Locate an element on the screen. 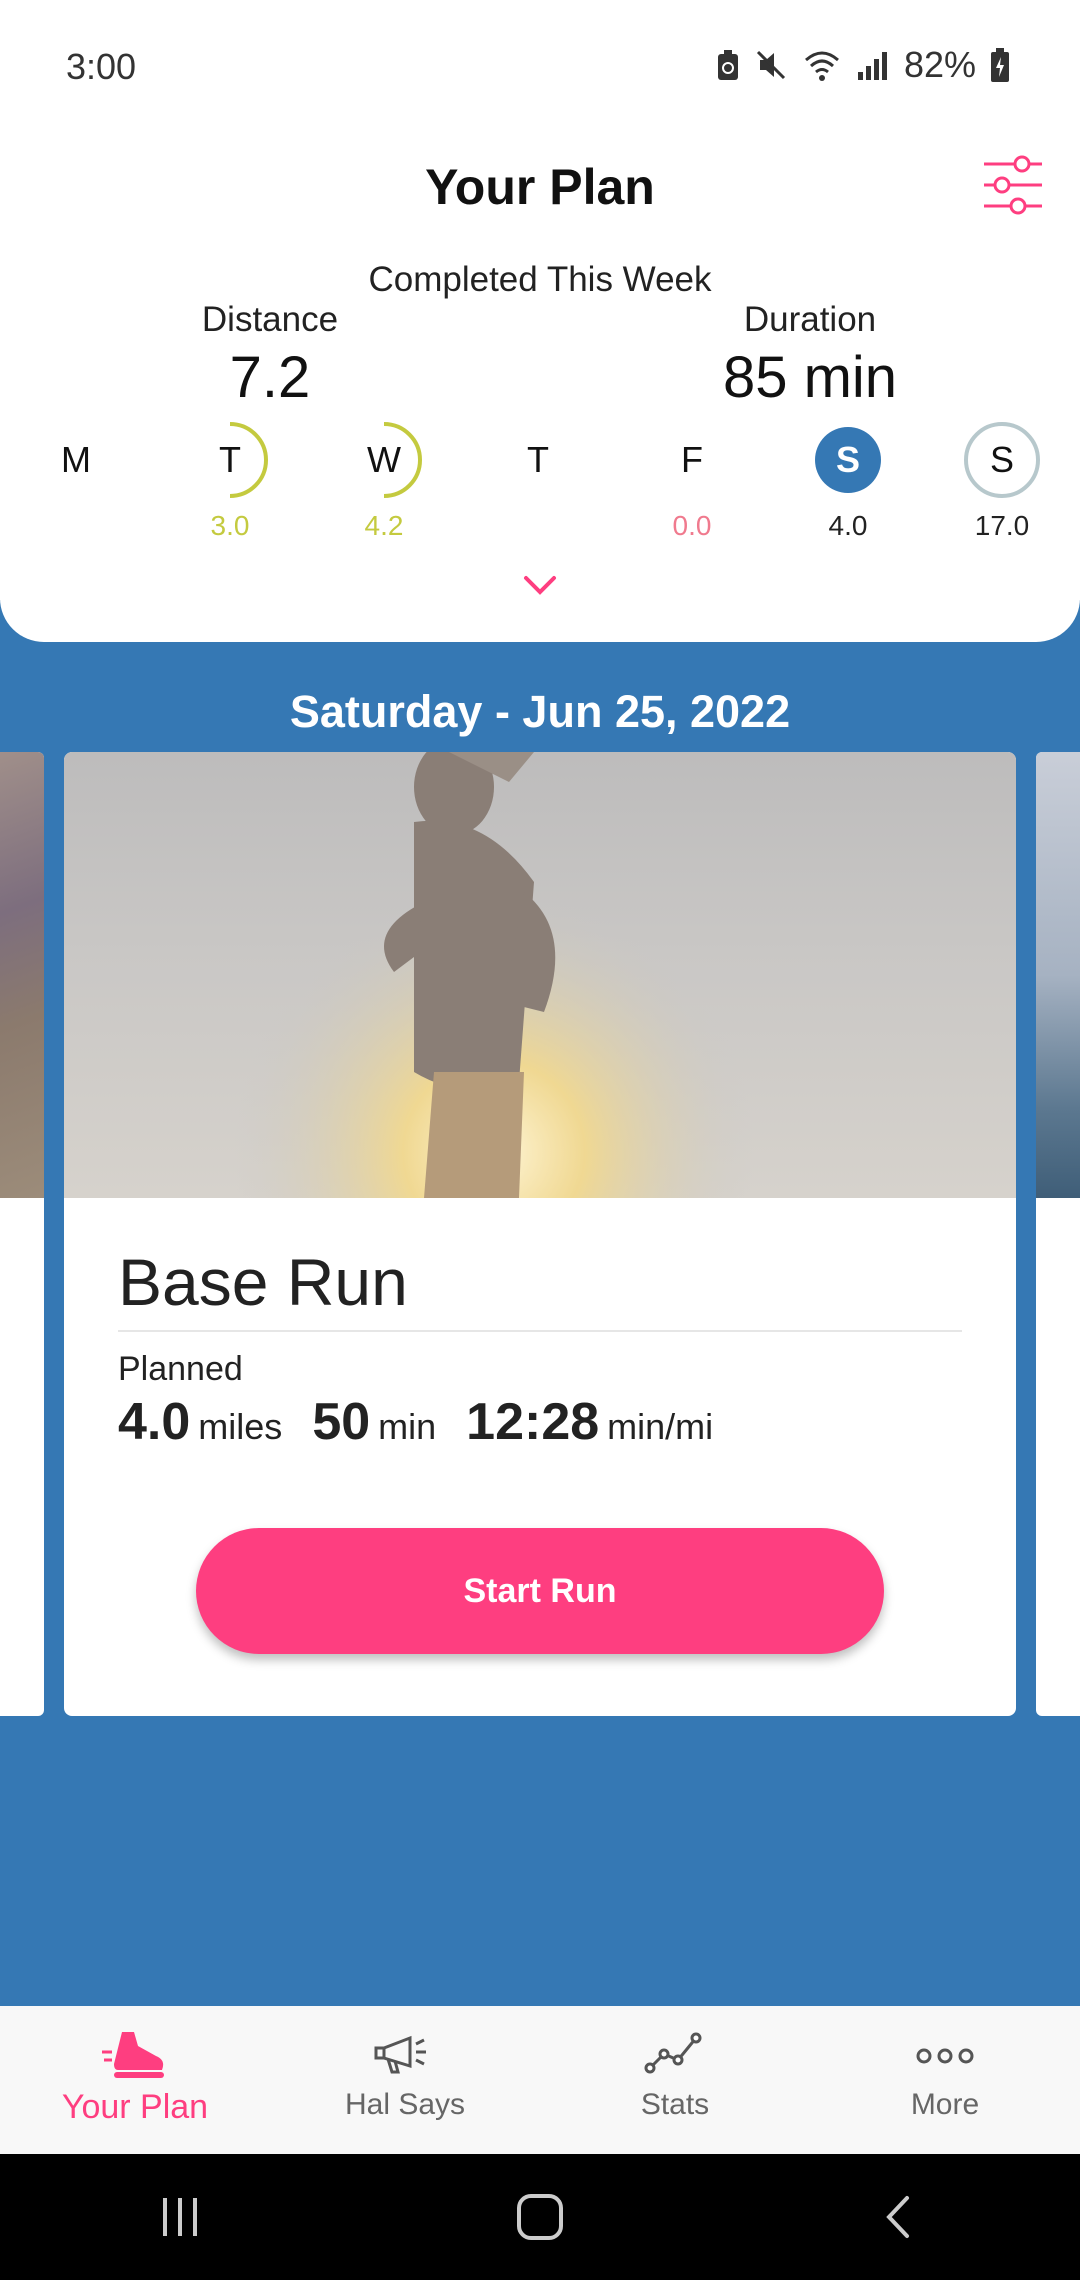  status-time: 3:00 is located at coordinates (101, 66).